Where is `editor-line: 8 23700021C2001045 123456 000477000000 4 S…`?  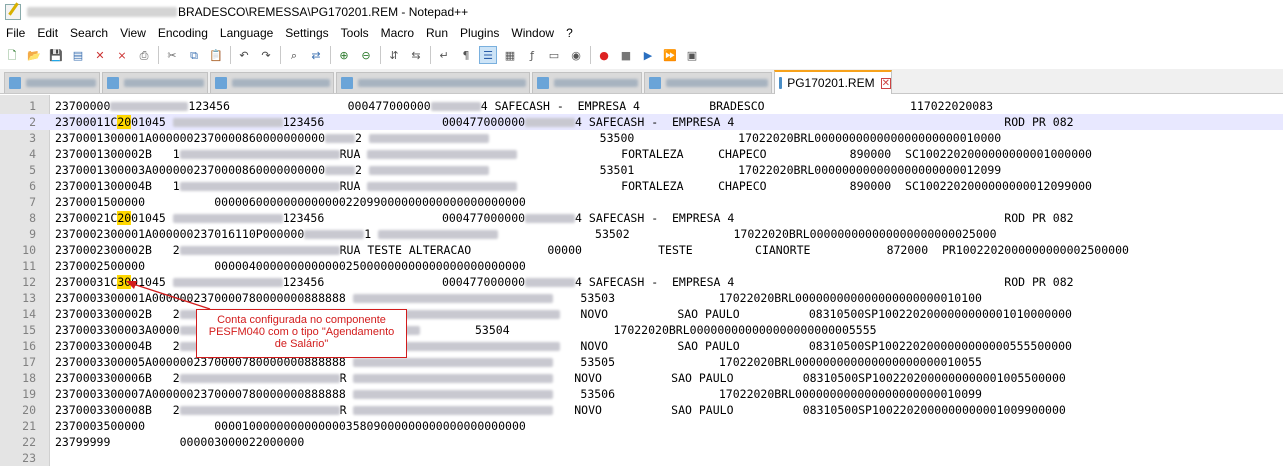
editor-line: 8 23700021C2001045 123456 000477000000 4 S… is located at coordinates (641, 218).